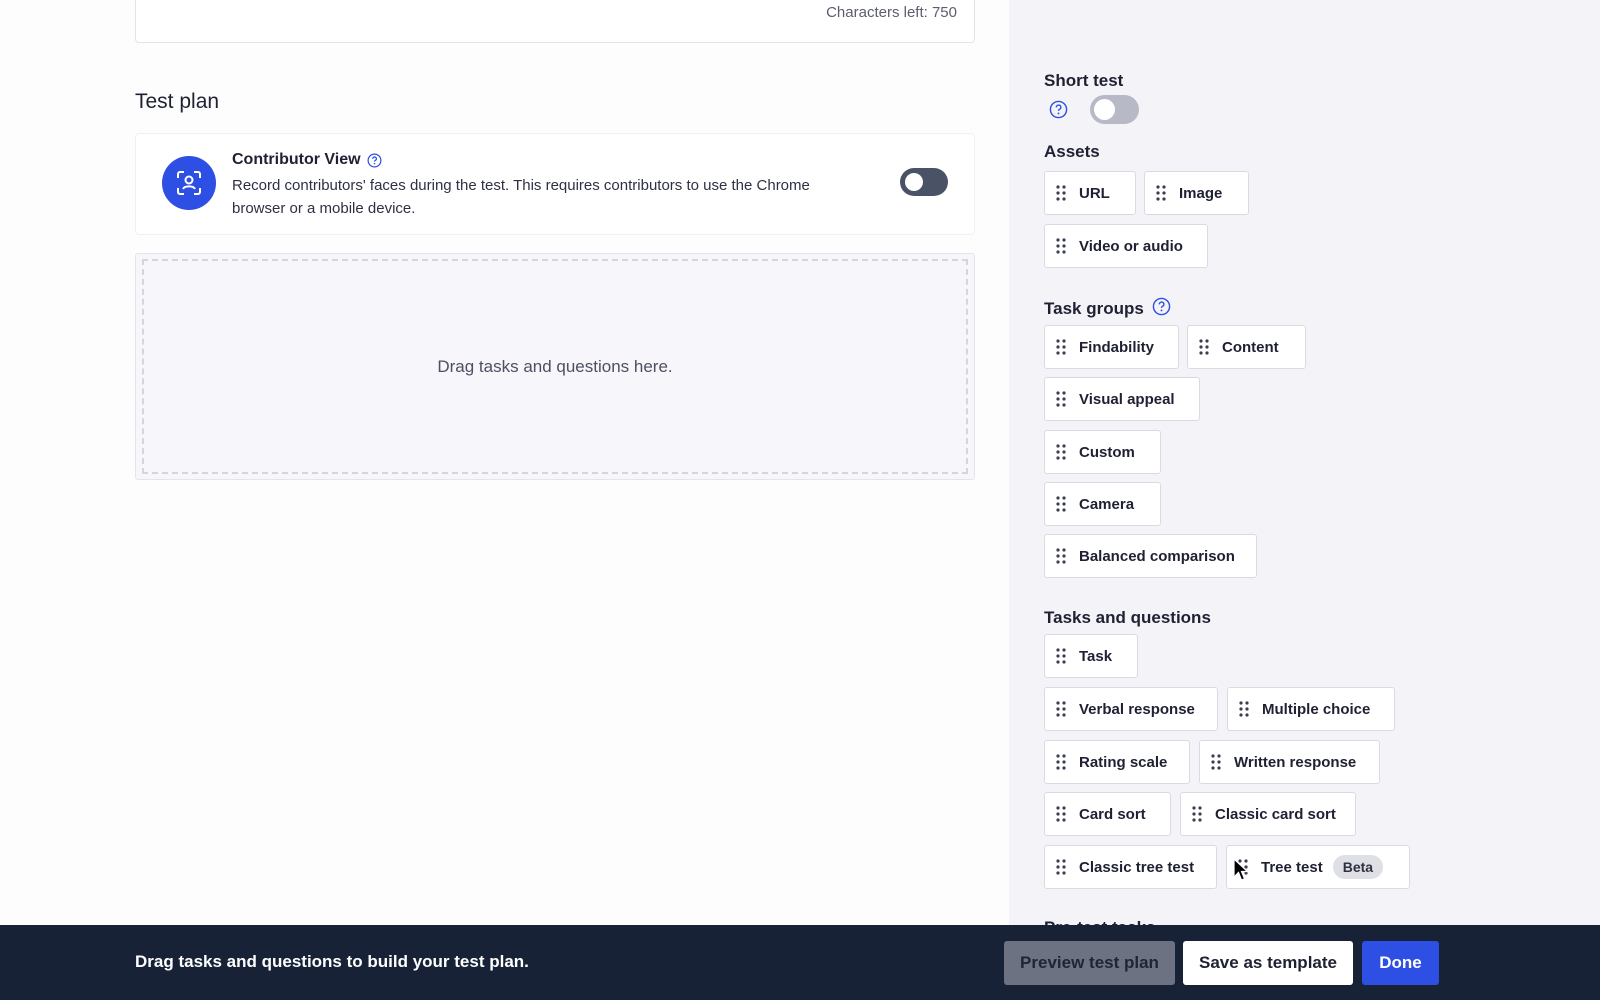  What do you see at coordinates (1295, 762) in the screenshot?
I see `chip-label: Written response` at bounding box center [1295, 762].